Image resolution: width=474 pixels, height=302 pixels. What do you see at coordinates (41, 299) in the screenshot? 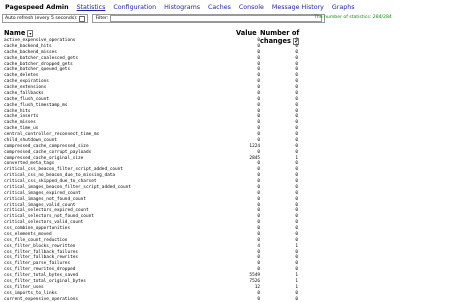
I see `stat-name: current_expensive_operations` at bounding box center [41, 299].